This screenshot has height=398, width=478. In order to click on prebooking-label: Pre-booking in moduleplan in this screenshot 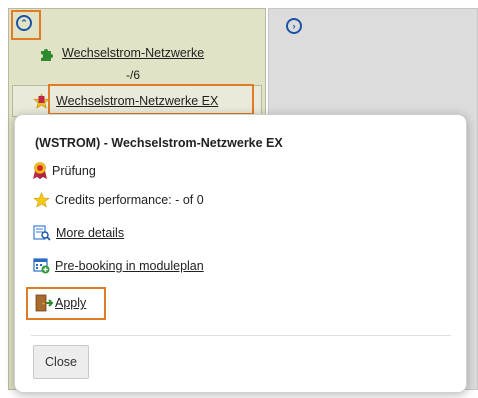, I will do `click(129, 266)`.